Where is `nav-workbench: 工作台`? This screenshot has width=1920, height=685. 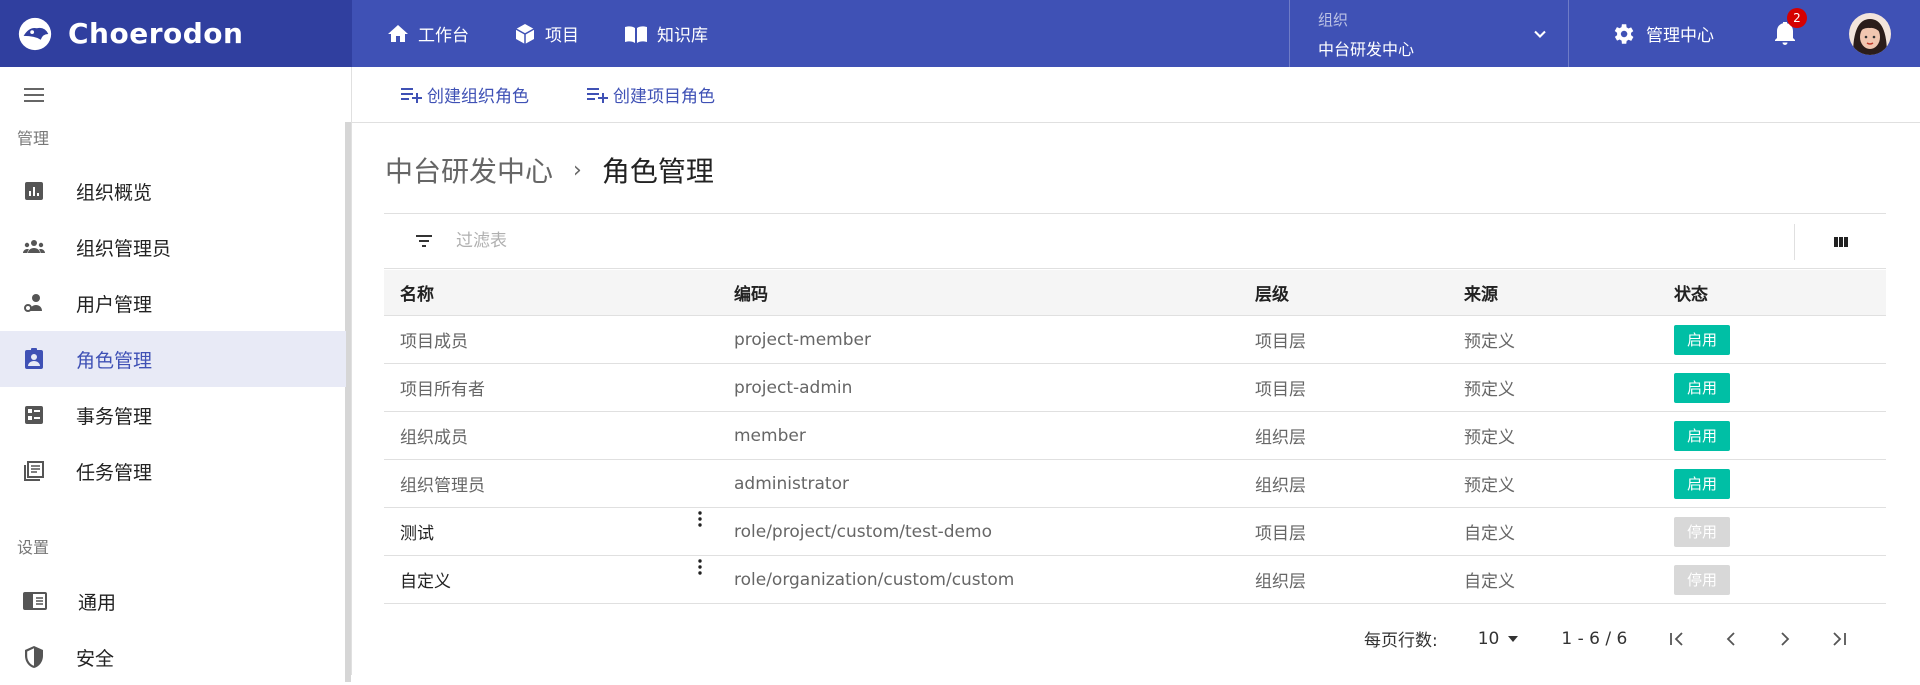
nav-workbench: 工作台 is located at coordinates (427, 33).